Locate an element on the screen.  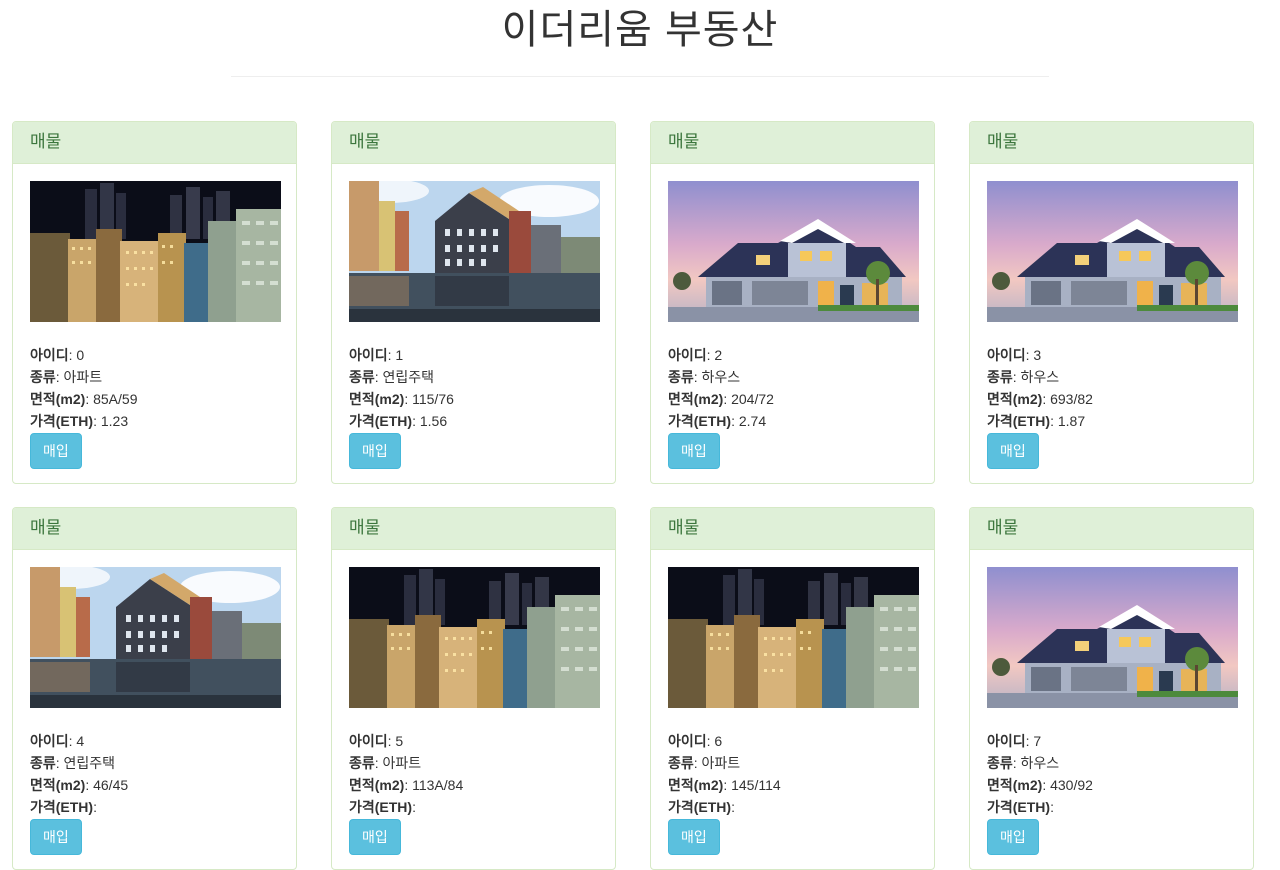
id-row: 아이디: 2 is located at coordinates (695, 355).